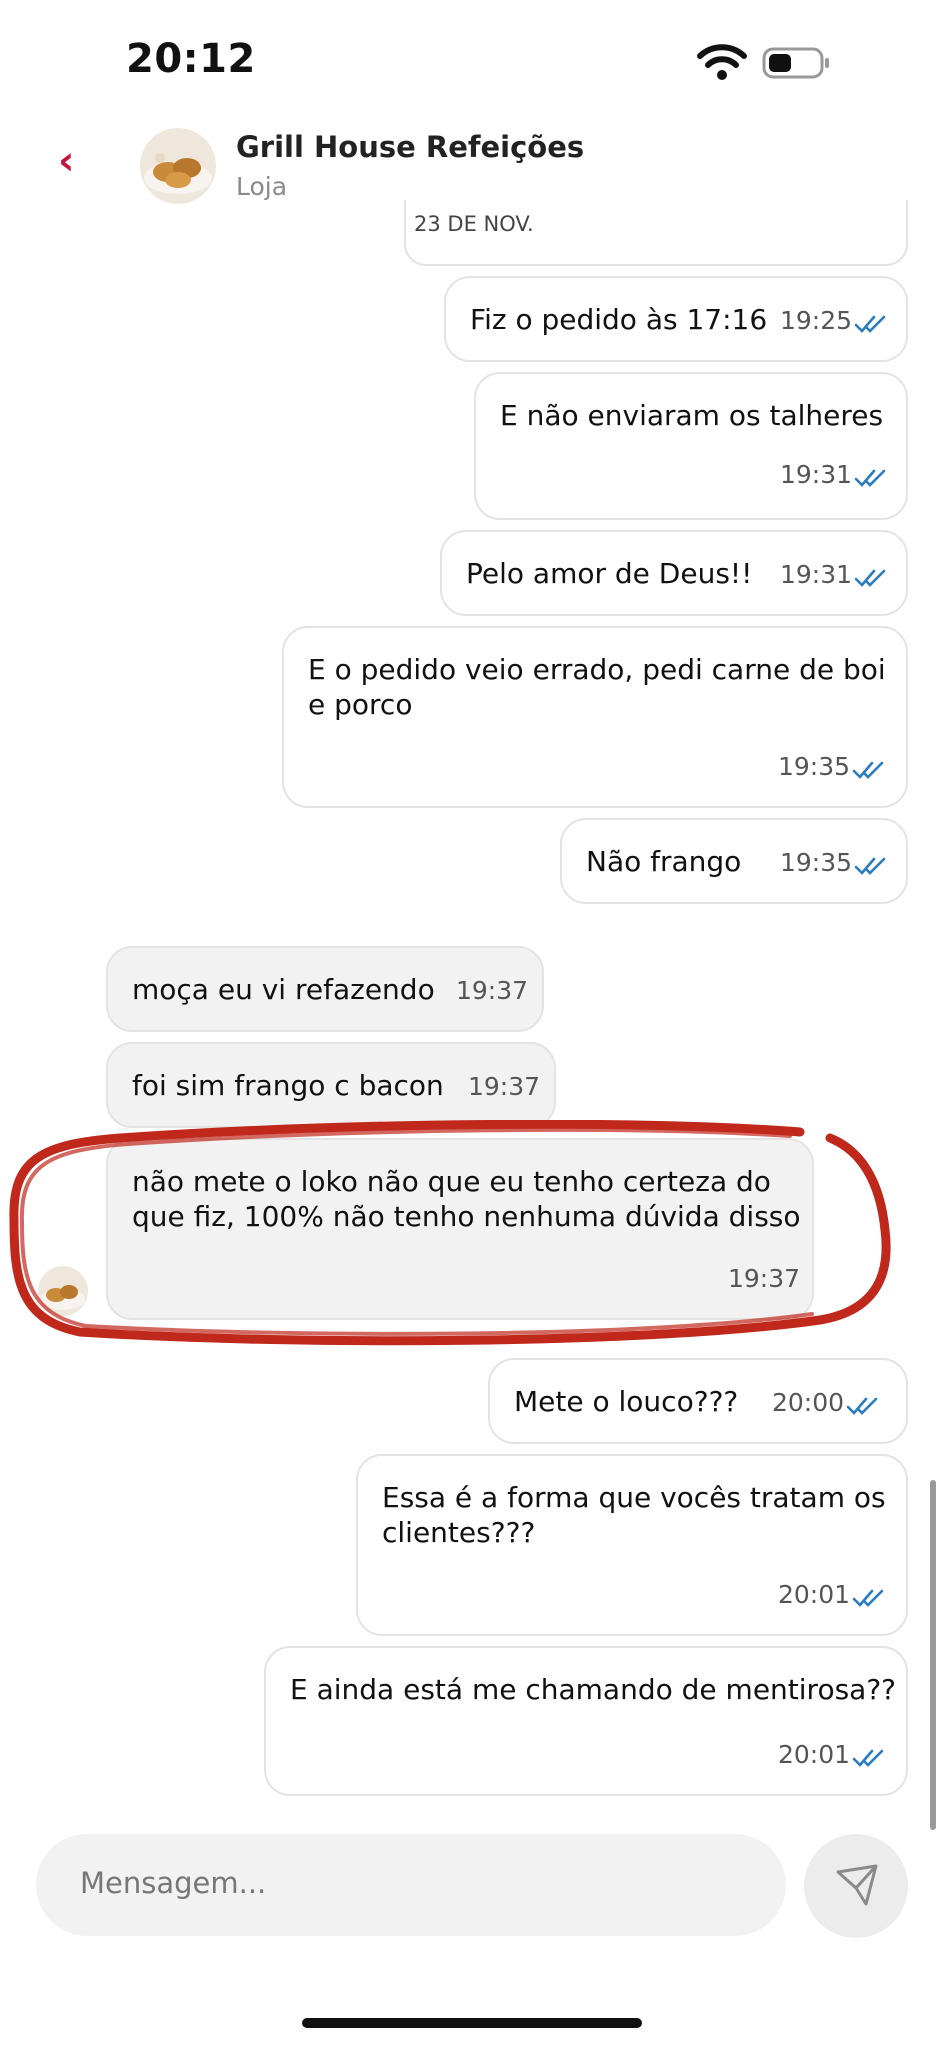 Image resolution: width=944 pixels, height=2048 pixels. I want to click on outgoing-message: Fiz o pedido às 17:16 19:25, so click(676, 319).